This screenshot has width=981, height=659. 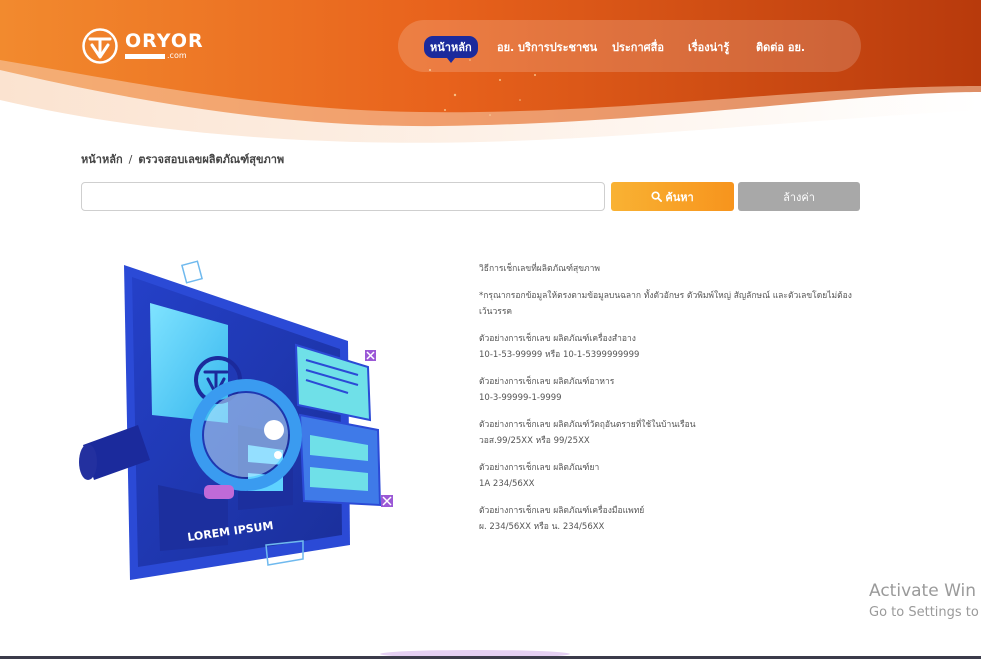 What do you see at coordinates (923, 591) in the screenshot?
I see `activation-title: Activate Win` at bounding box center [923, 591].